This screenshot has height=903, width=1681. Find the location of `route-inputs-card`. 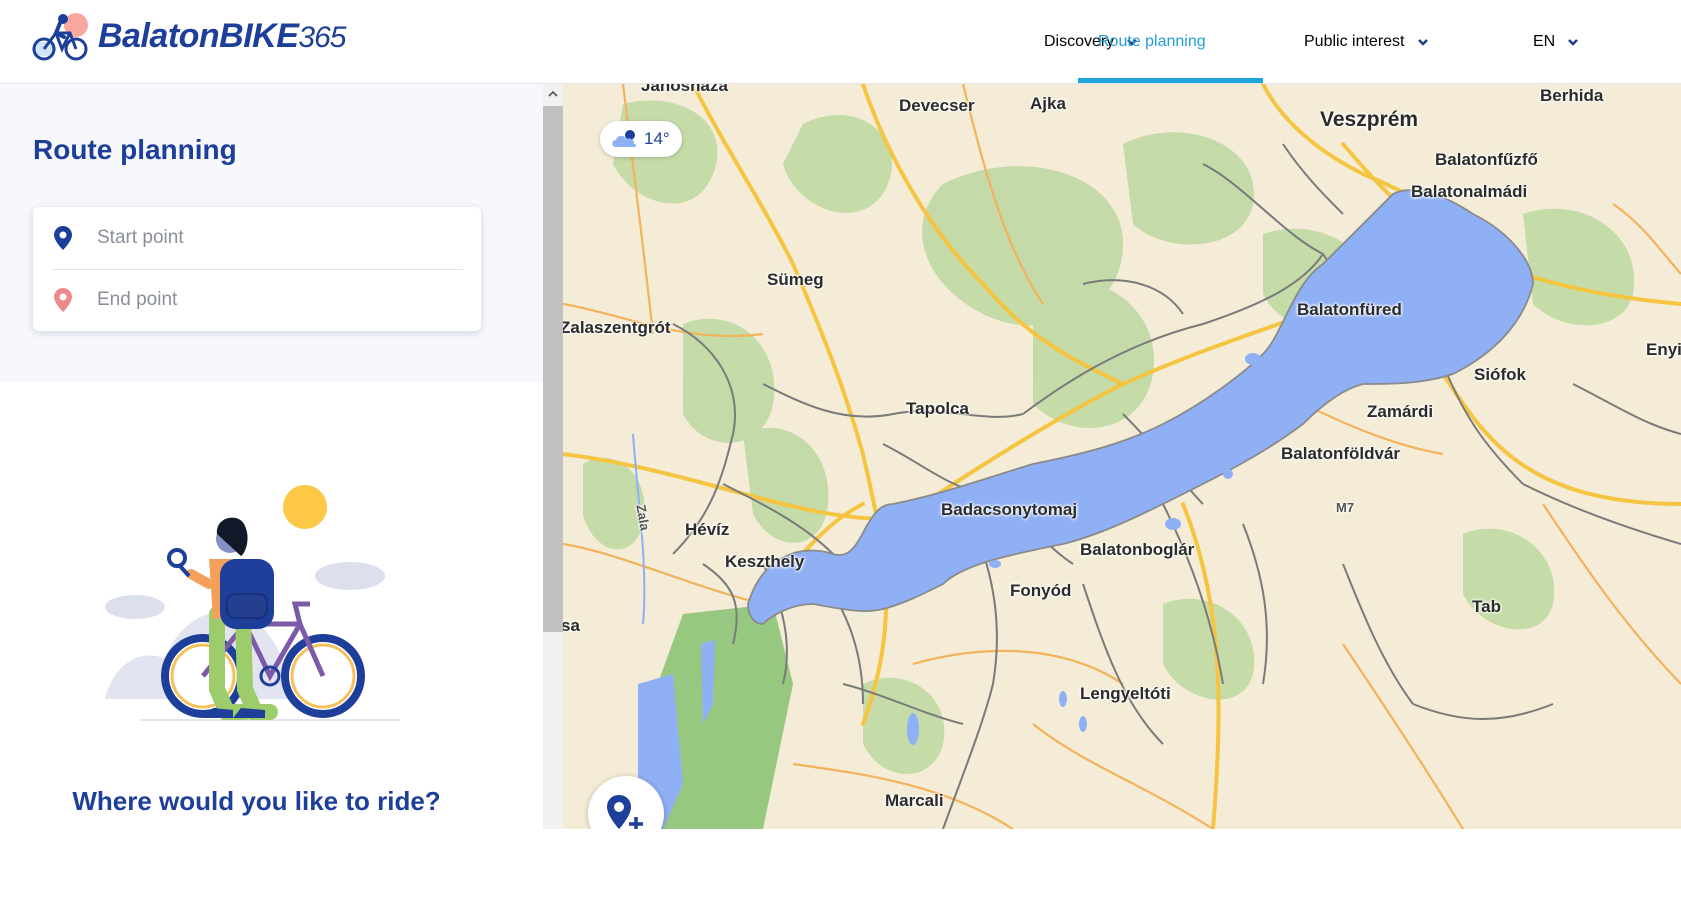

route-inputs-card is located at coordinates (257, 269).